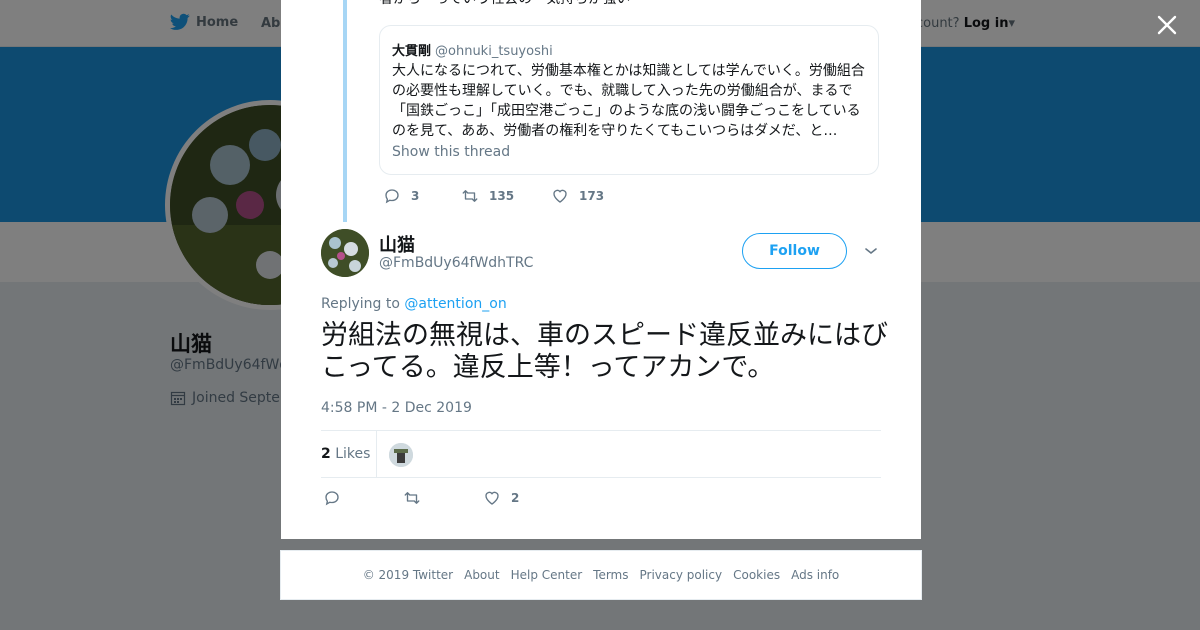  I want to click on tweet-author-name: 山猫, so click(397, 244).